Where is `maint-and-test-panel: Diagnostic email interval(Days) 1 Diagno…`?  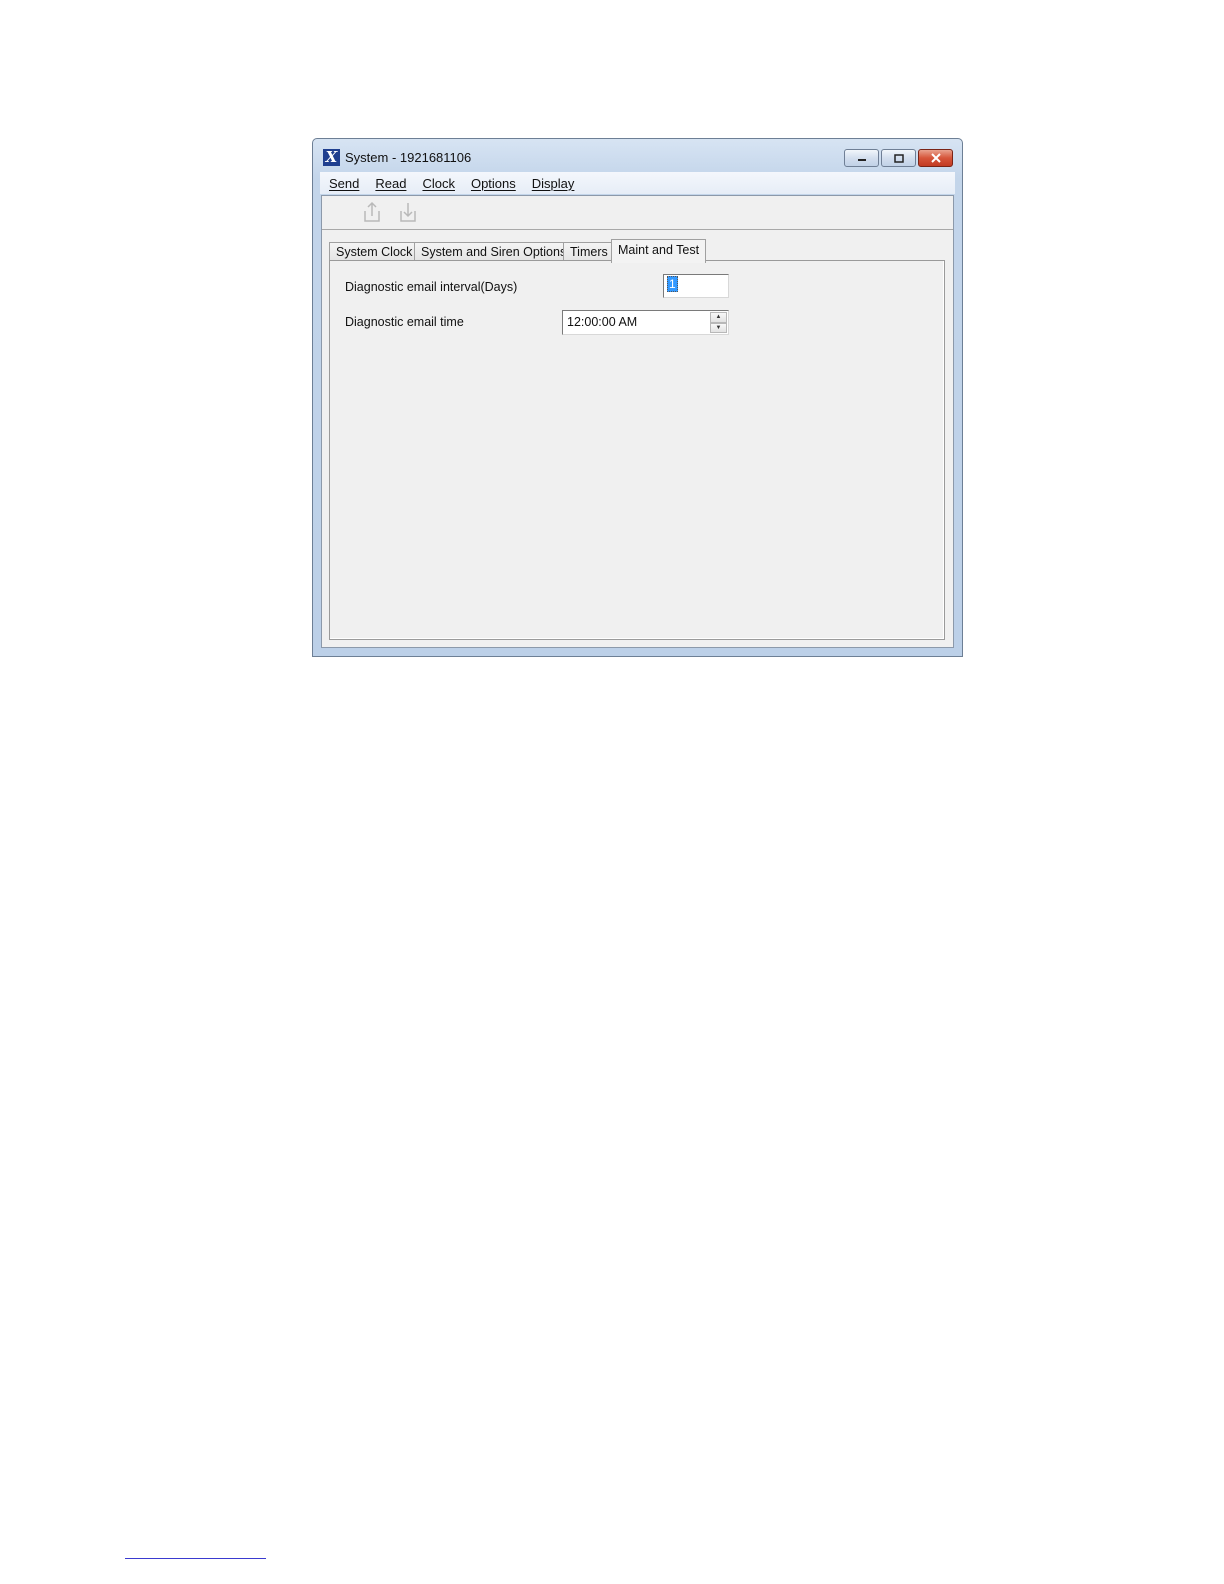 maint-and-test-panel: Diagnostic email interval(Days) 1 Diagno… is located at coordinates (637, 450).